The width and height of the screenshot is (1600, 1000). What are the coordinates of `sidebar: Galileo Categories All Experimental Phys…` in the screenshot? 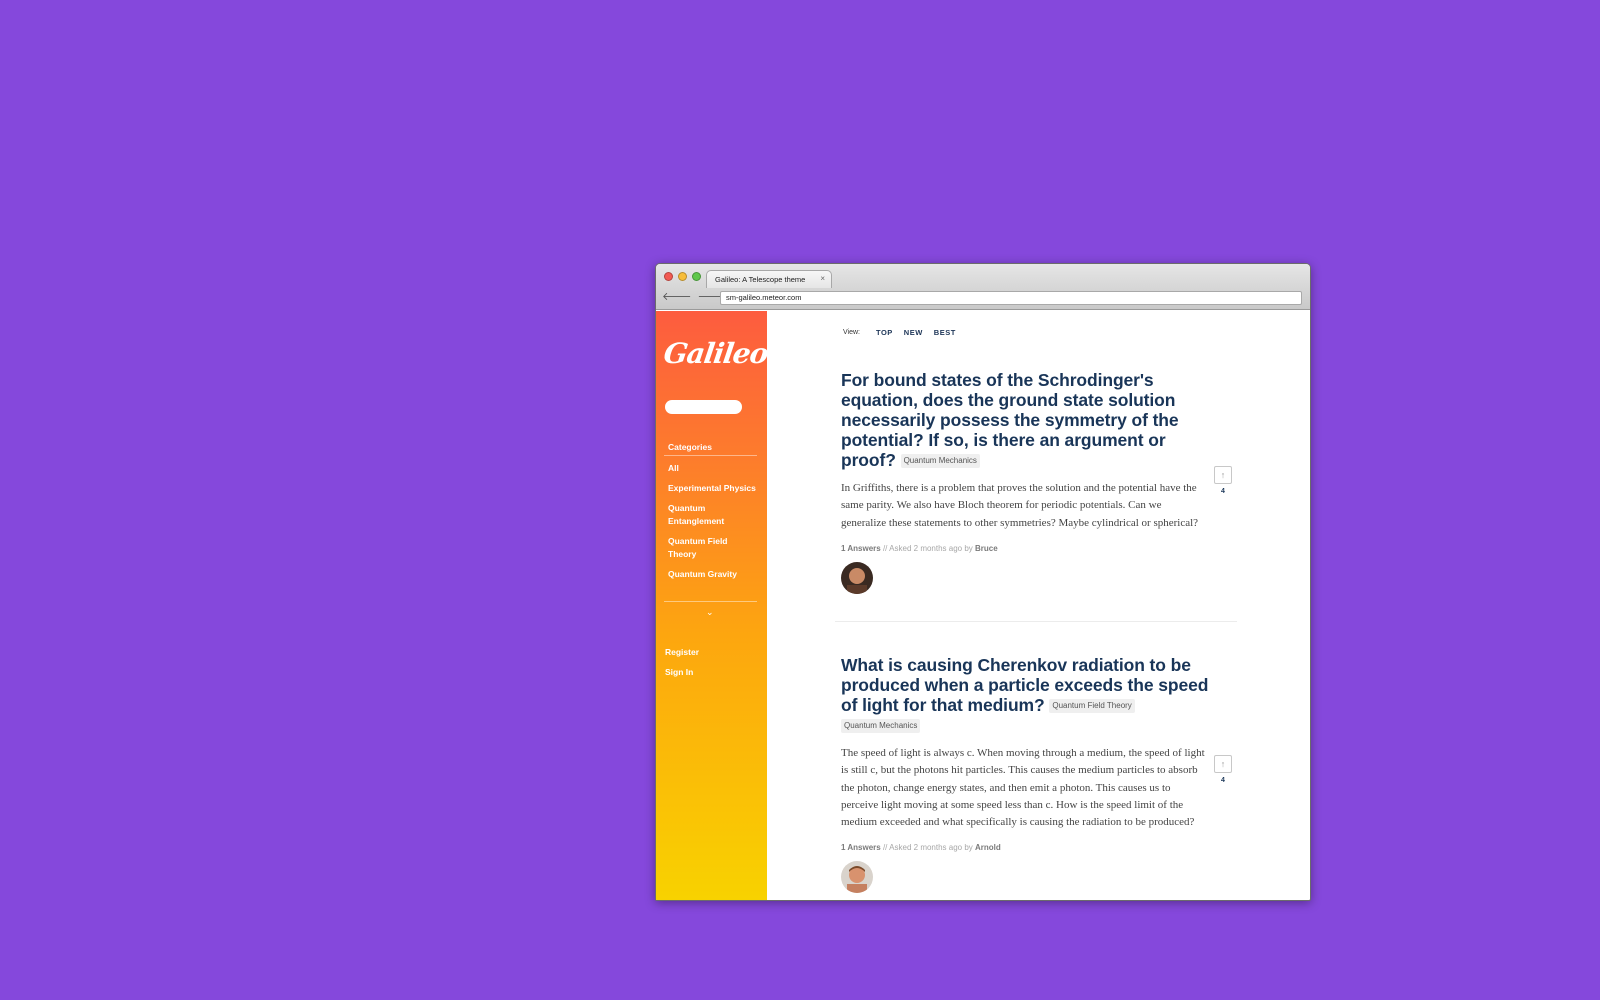 It's located at (713, 605).